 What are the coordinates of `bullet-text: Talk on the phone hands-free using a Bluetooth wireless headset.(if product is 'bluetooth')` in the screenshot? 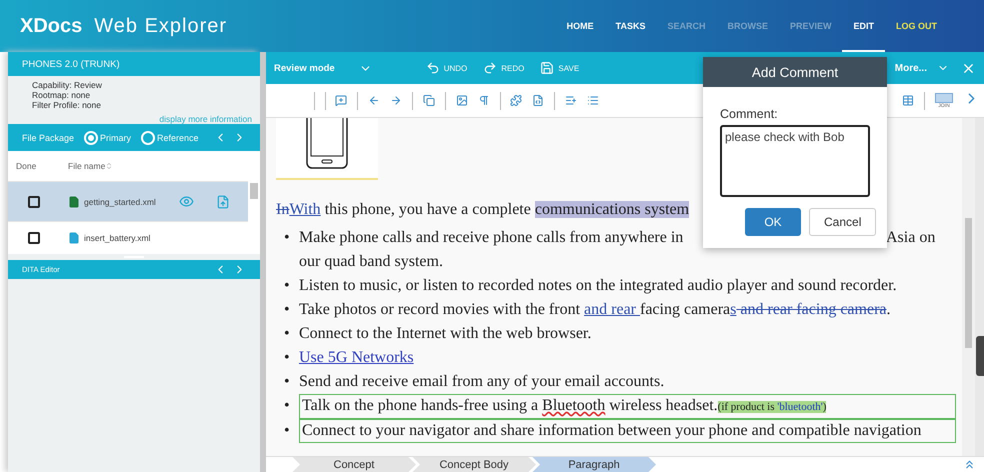 It's located at (627, 406).